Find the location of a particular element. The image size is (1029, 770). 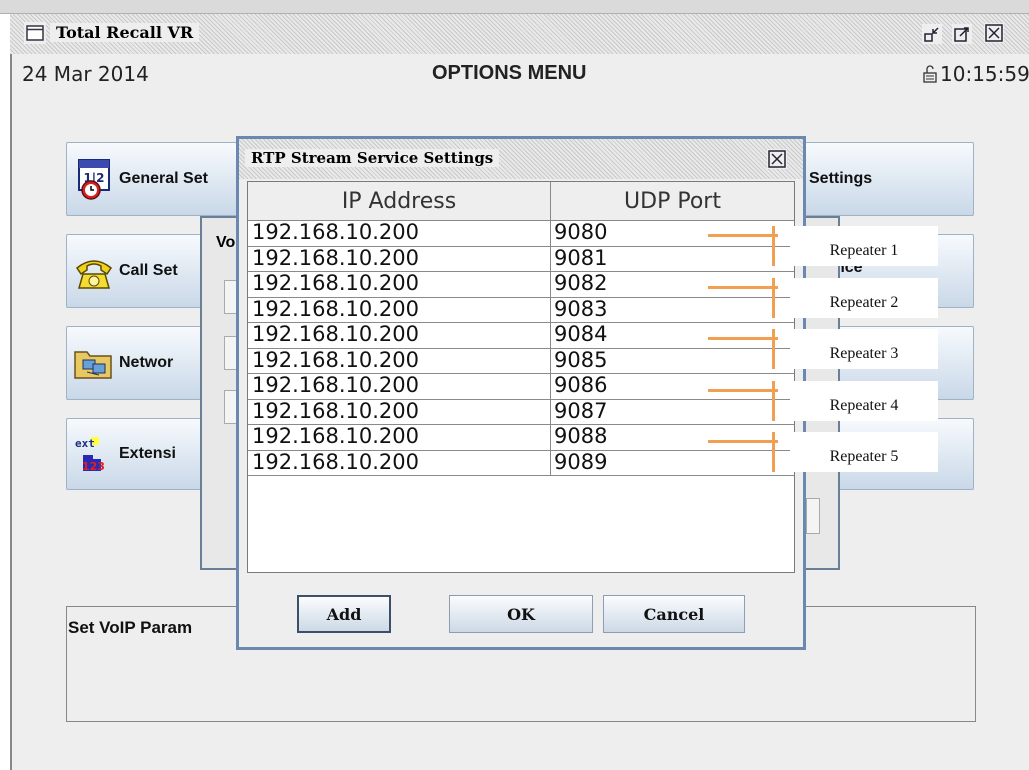

extension-settings-button: ext 123 Extensi is located at coordinates (136, 454).